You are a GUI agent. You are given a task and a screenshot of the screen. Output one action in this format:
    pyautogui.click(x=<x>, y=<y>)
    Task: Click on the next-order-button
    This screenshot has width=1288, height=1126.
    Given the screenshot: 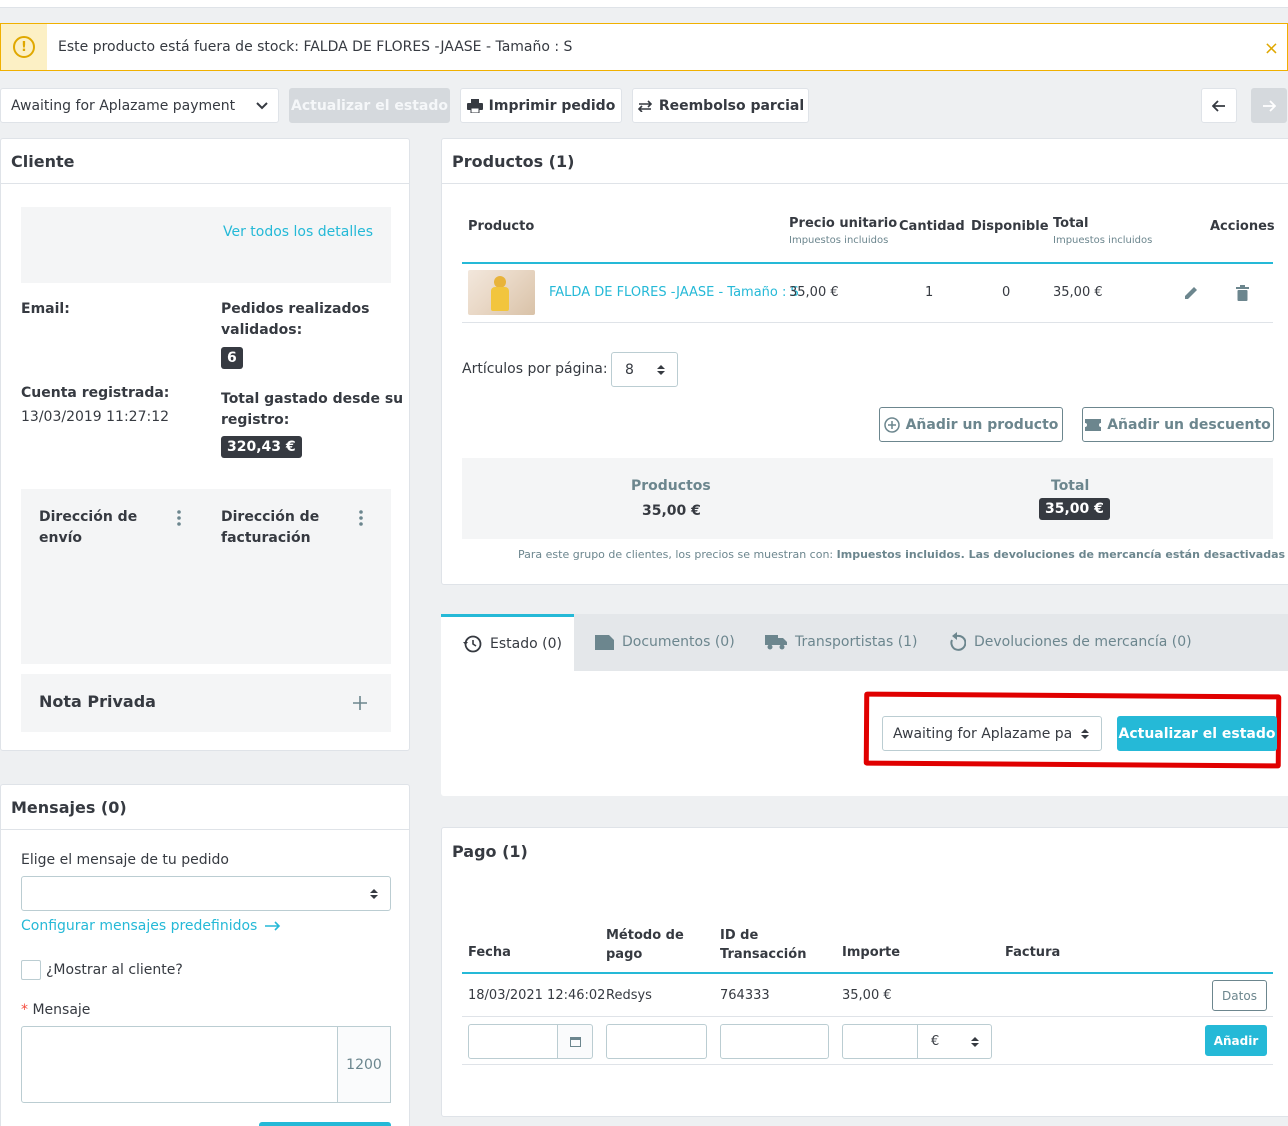 What is the action you would take?
    pyautogui.click(x=1269, y=105)
    